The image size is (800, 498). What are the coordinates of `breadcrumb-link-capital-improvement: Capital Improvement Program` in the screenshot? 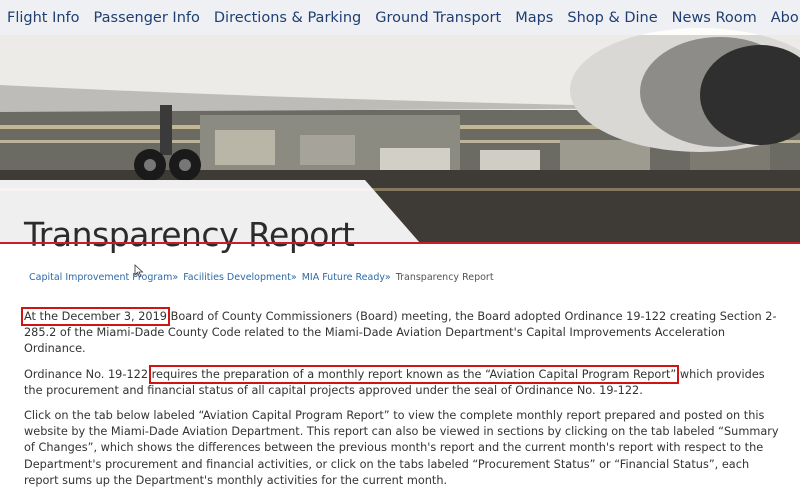 It's located at (100, 277).